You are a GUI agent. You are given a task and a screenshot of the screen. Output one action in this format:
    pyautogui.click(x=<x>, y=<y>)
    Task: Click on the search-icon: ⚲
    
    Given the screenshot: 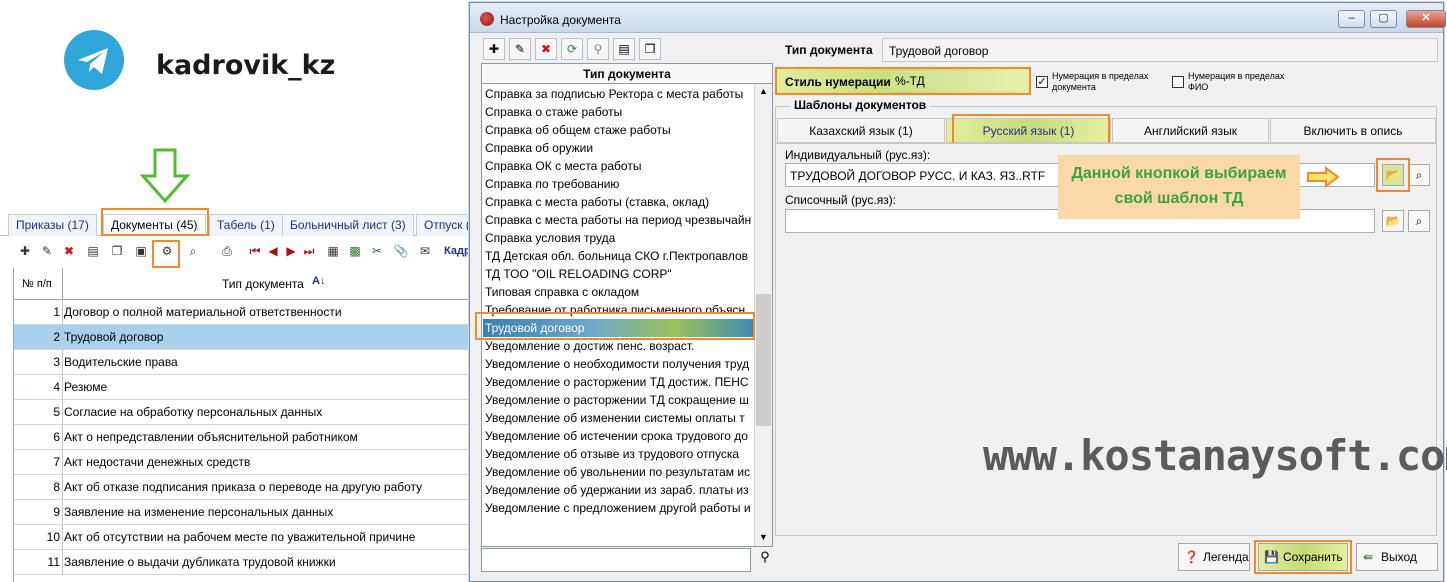 What is the action you would take?
    pyautogui.click(x=765, y=559)
    